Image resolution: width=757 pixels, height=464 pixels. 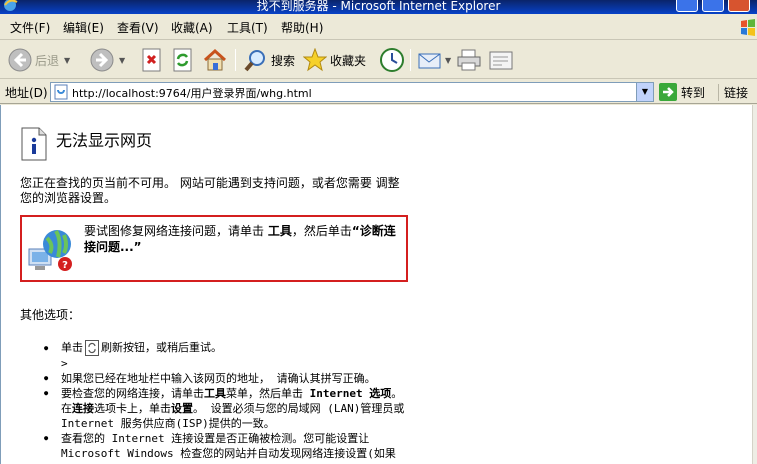 What do you see at coordinates (247, 27) in the screenshot?
I see `menu-tools: 工具(T)` at bounding box center [247, 27].